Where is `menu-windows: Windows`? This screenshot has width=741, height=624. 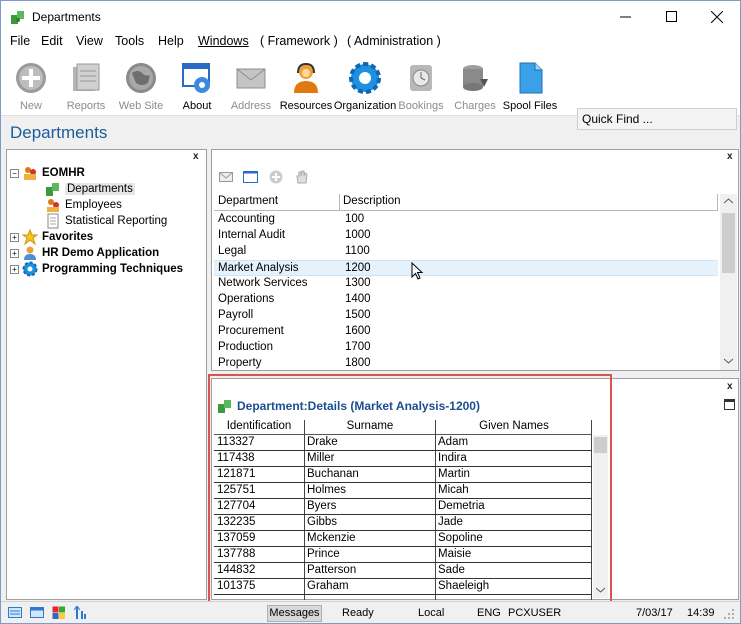 menu-windows: Windows is located at coordinates (223, 41).